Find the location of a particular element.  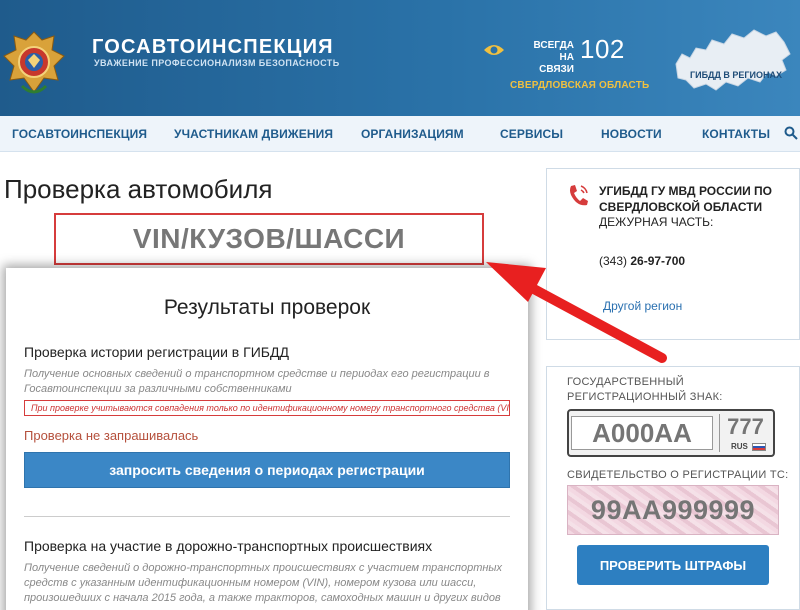

check-status: Проверка не запрашивалась is located at coordinates (111, 435).